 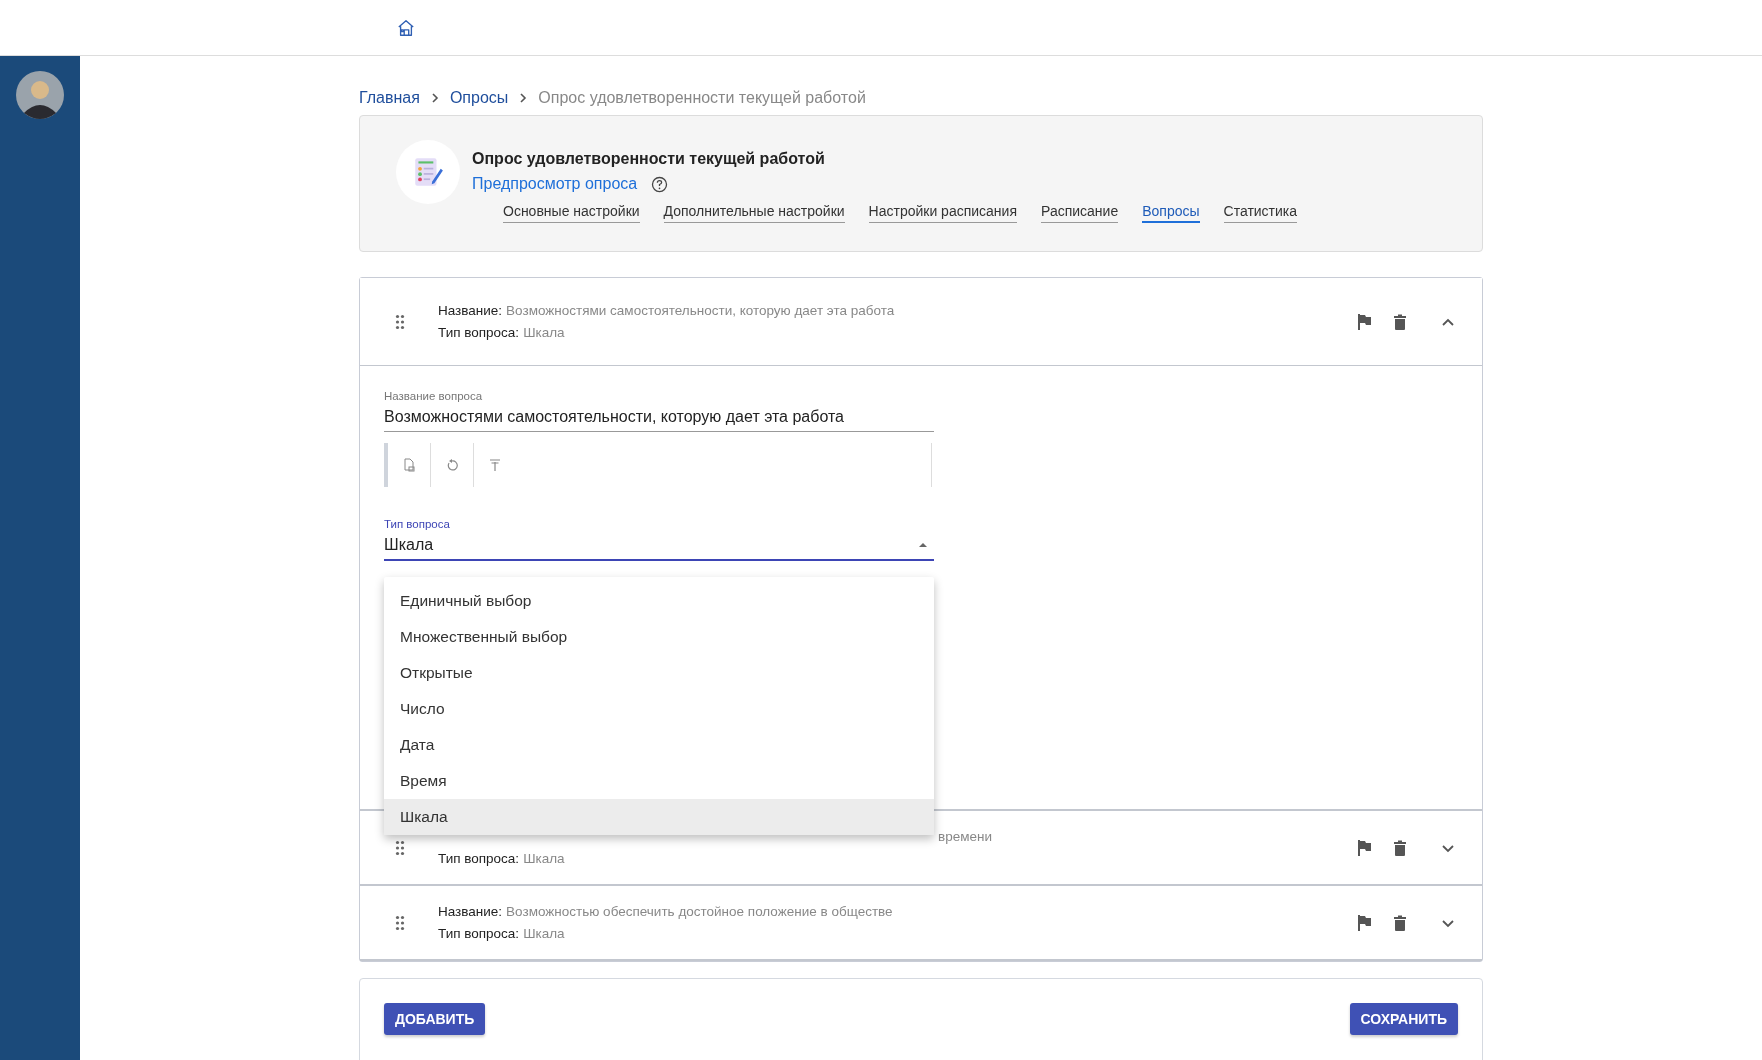 I want to click on question-name-field: Возможностями самостоятельности, которую дает эта работа, so click(x=659, y=417).